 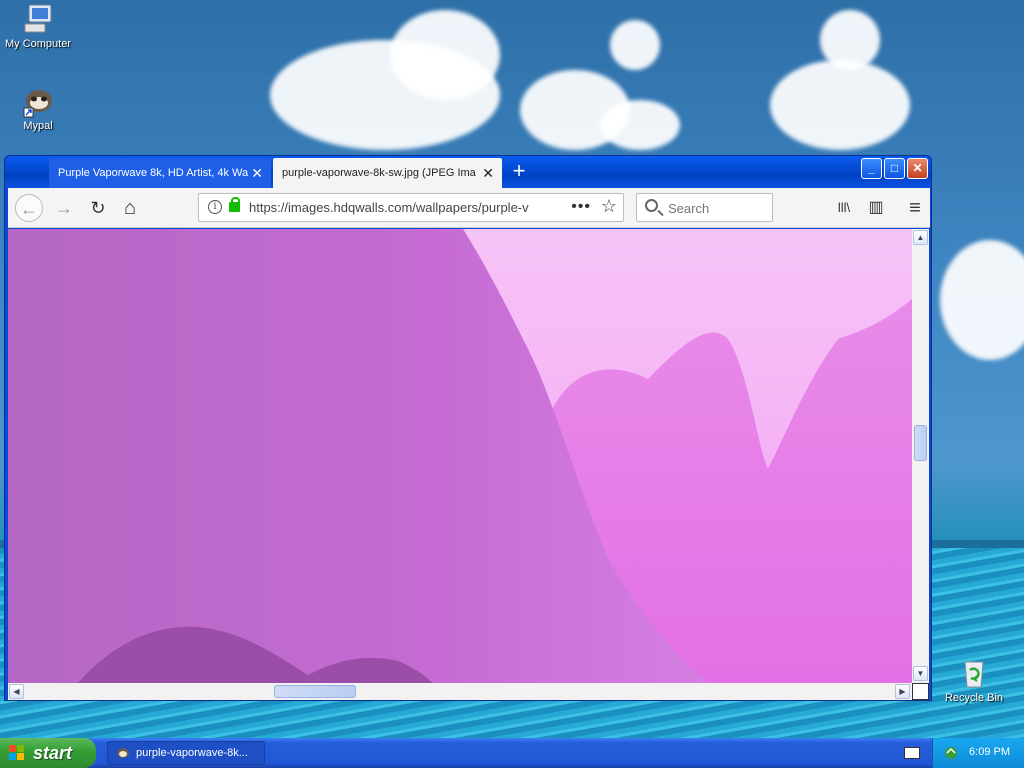 I want to click on tab-title: Purple Vaporwave 8k, HD Artist, 4k Wa, so click(x=153, y=173).